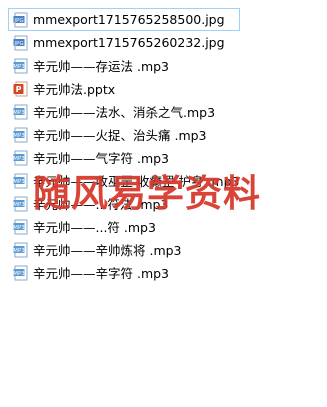  I want to click on file-row: MP3 辛元帅——...符法 .mp3, so click(124, 203).